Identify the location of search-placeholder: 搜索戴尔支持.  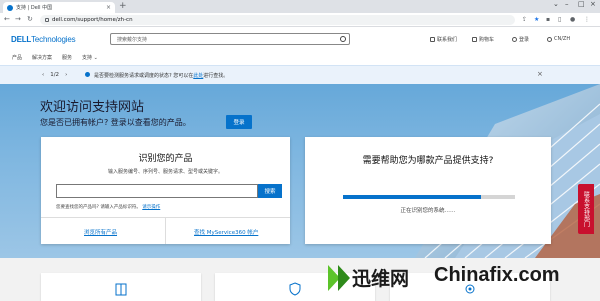
(132, 39).